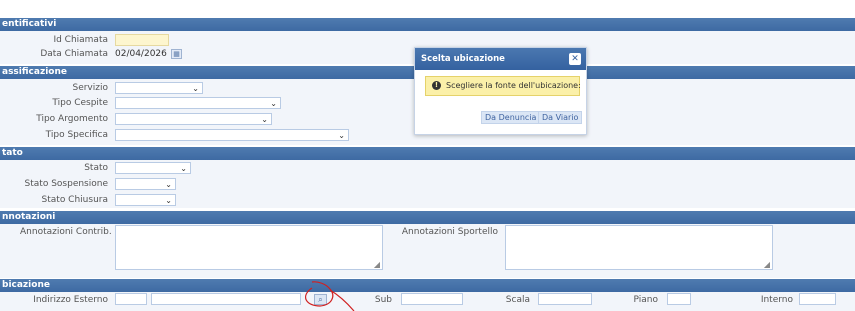  I want to click on exclamation-icon: !, so click(436, 85).